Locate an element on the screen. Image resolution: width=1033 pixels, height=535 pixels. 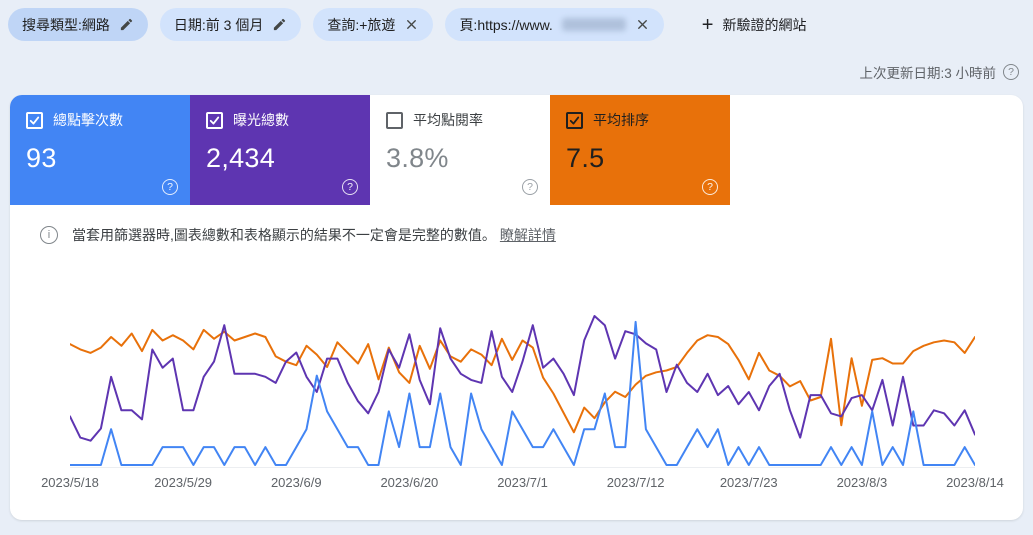
metric-card-average-ctr: 平均點閱率 3.8% ? is located at coordinates (460, 150).